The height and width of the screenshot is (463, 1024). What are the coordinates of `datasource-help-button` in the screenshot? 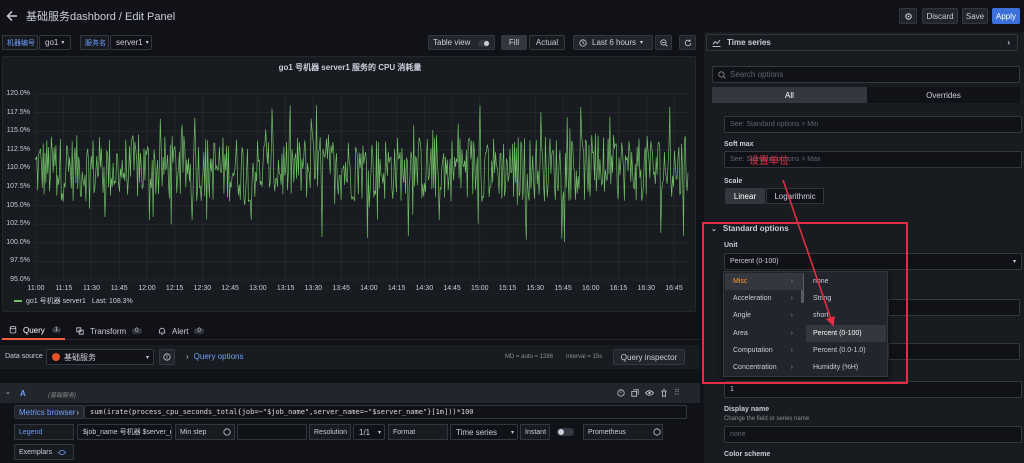 It's located at (167, 357).